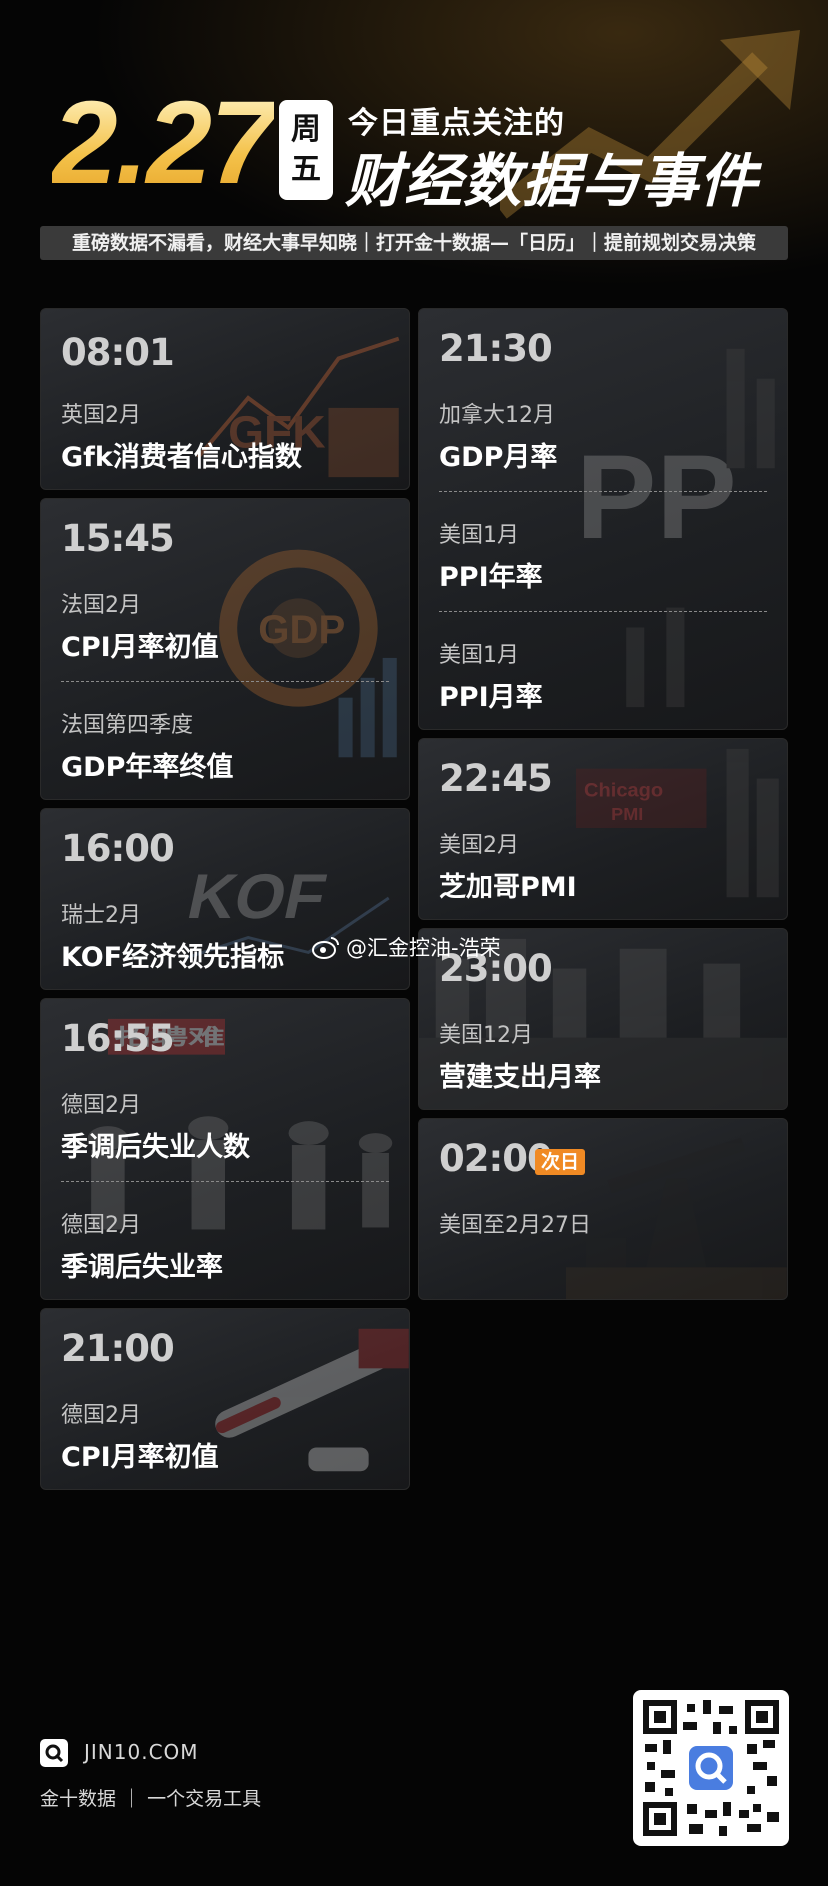  I want to click on event-name: PPI月率, so click(491, 697).